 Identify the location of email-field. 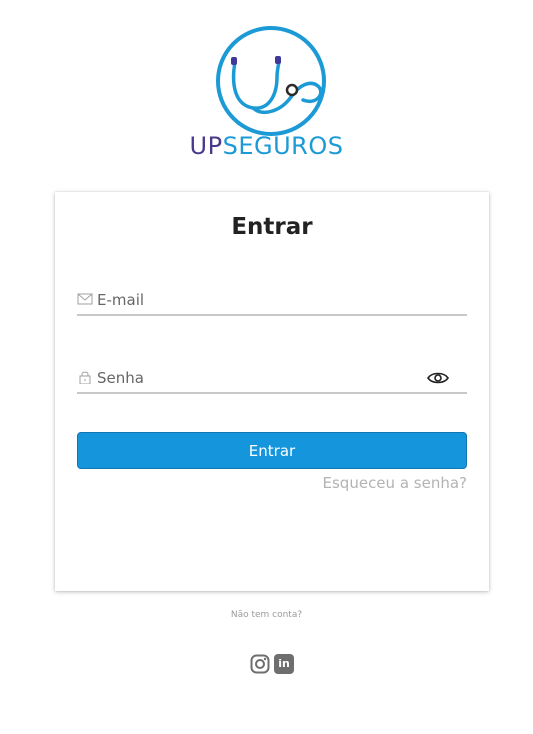
(272, 302).